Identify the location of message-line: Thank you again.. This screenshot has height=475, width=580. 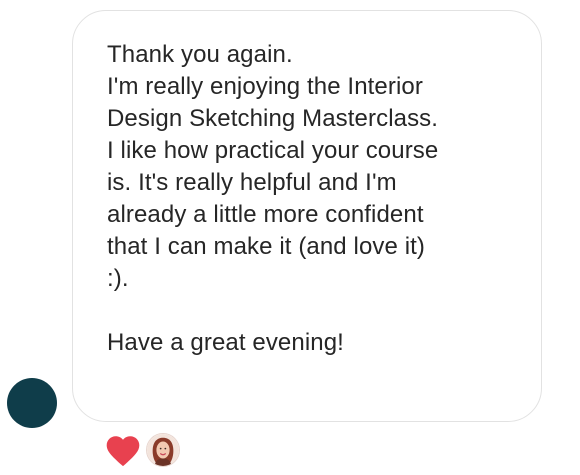
(200, 54).